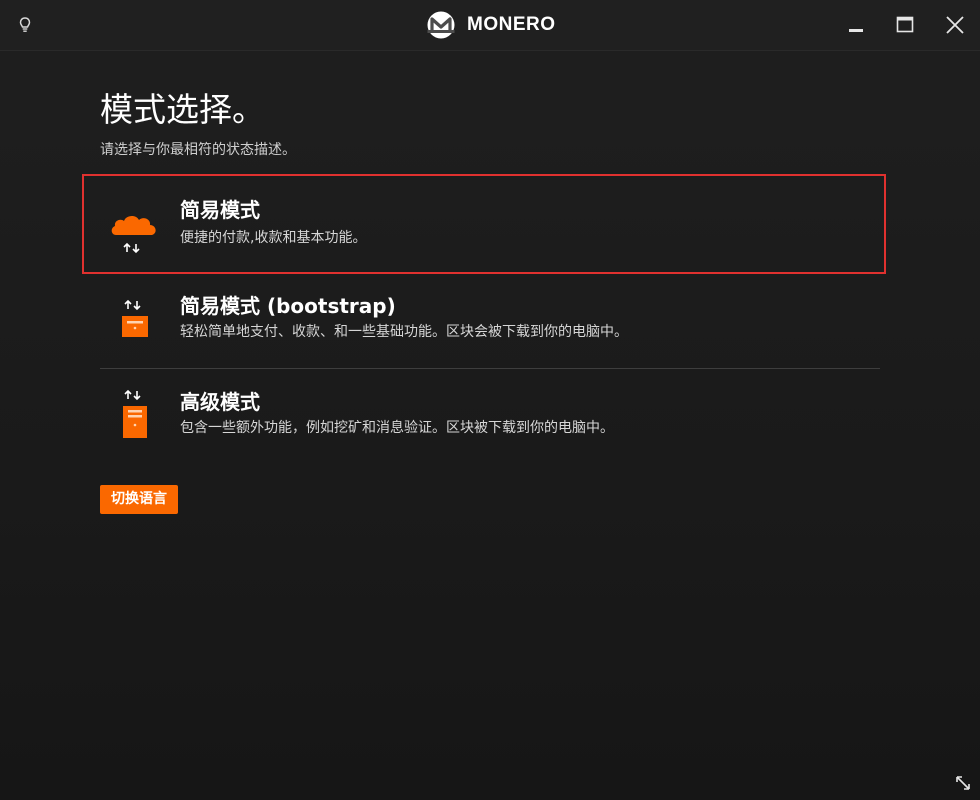 The width and height of the screenshot is (980, 800). Describe the element at coordinates (288, 306) in the screenshot. I see `mode-title-bootstrap: 简易模式 (bootstrap)` at that location.